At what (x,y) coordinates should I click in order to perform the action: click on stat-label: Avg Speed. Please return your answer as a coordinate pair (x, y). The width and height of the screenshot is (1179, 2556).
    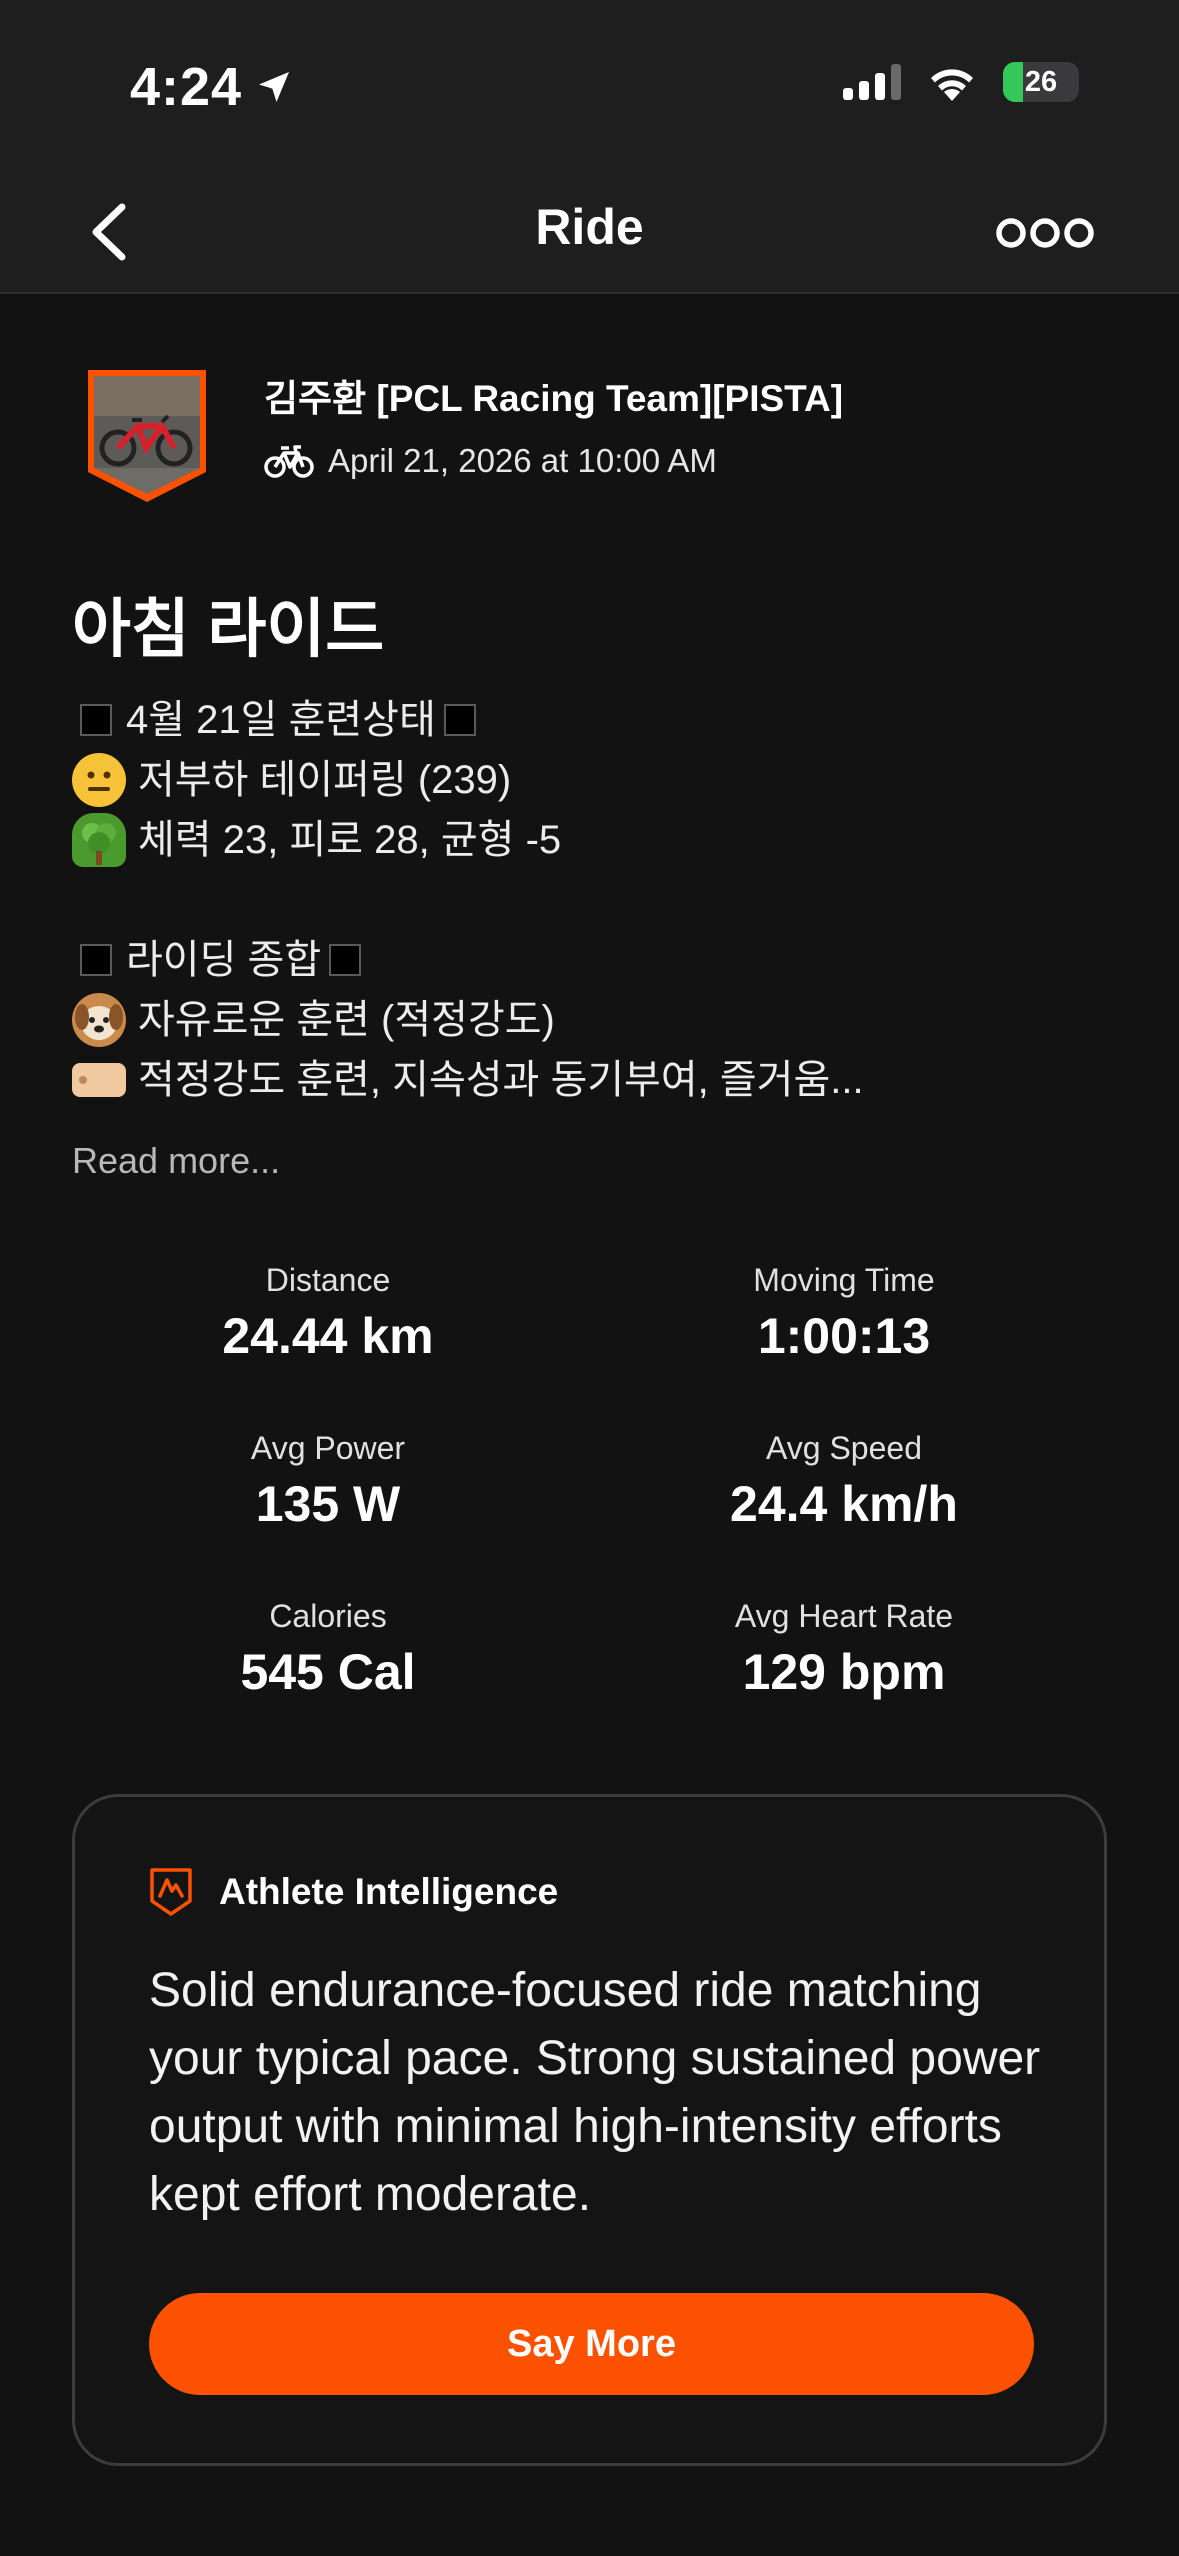
    Looking at the image, I should click on (844, 1448).